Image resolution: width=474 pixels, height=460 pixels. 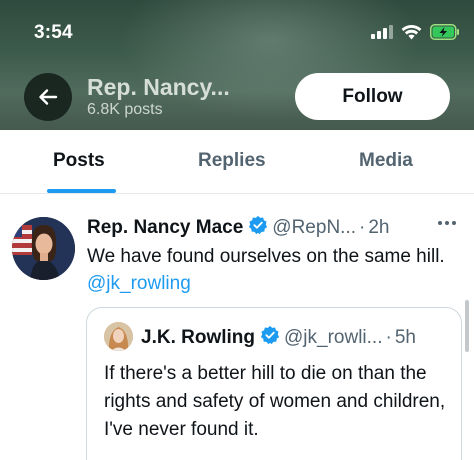 What do you see at coordinates (382, 32) in the screenshot?
I see `cellular-signal-icon` at bounding box center [382, 32].